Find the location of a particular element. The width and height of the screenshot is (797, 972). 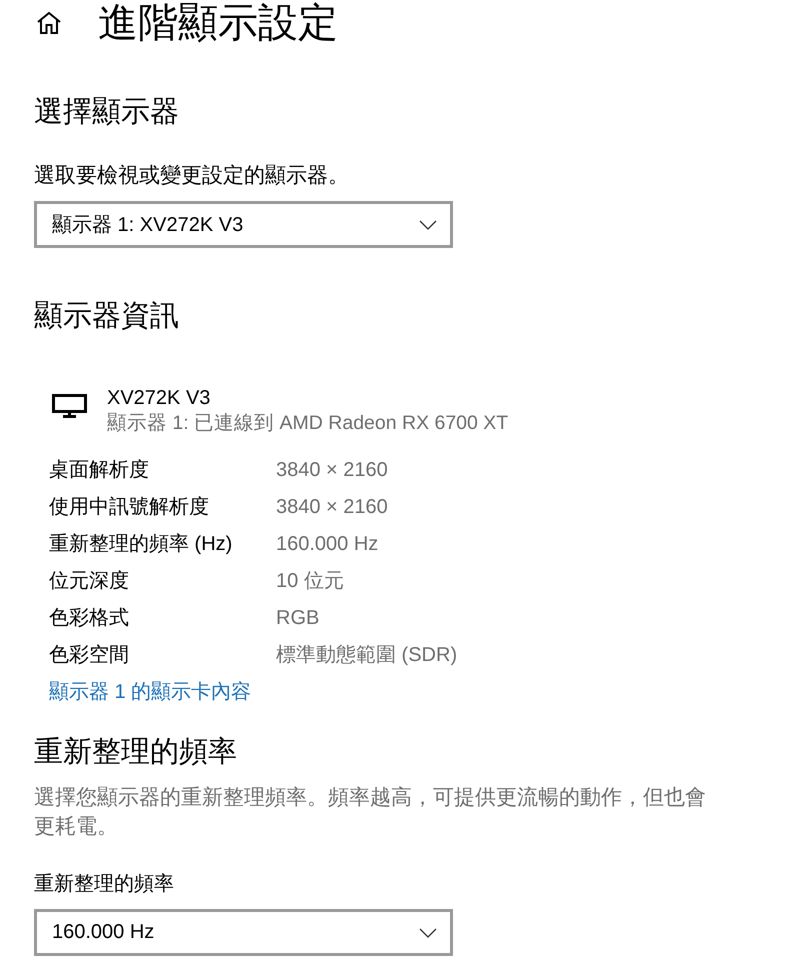

property-label: 色彩空間 is located at coordinates (89, 655).